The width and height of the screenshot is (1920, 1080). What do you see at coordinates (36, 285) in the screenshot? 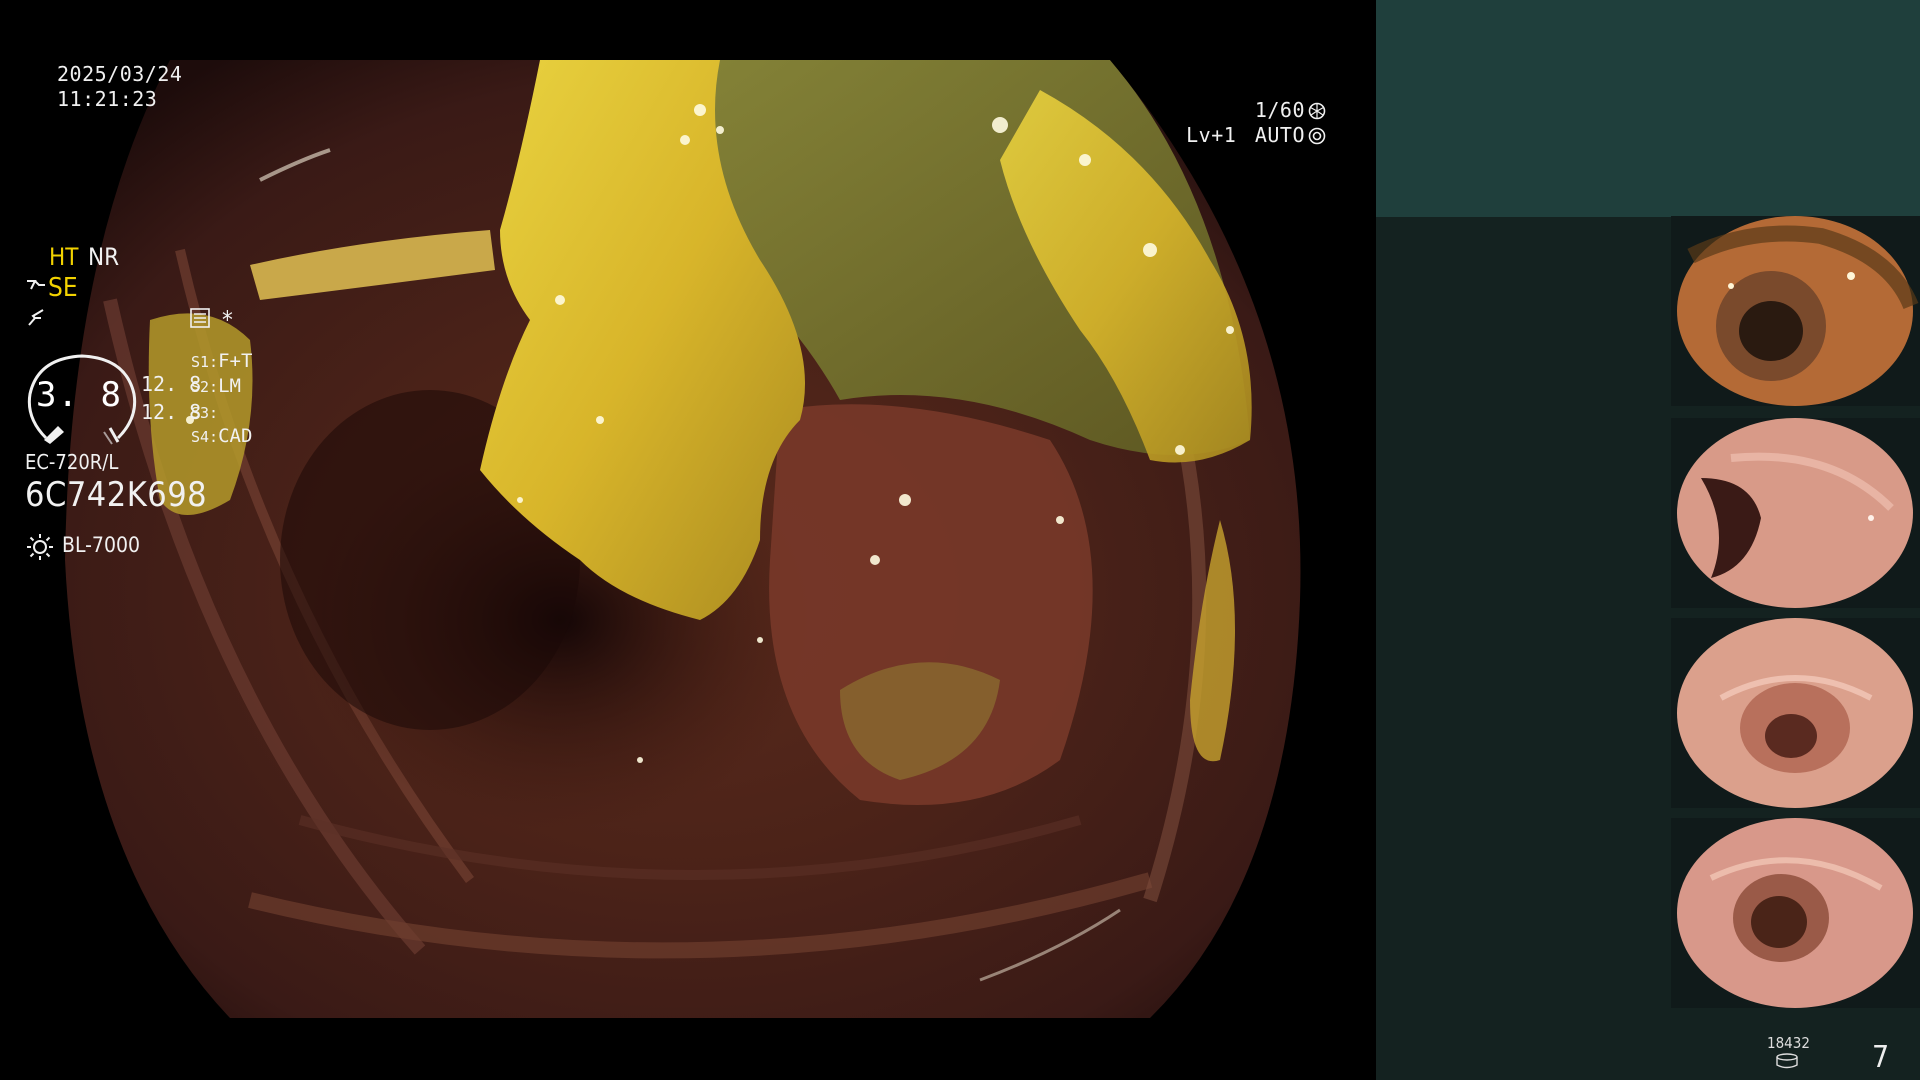
I see `structure-enhance-icon` at bounding box center [36, 285].